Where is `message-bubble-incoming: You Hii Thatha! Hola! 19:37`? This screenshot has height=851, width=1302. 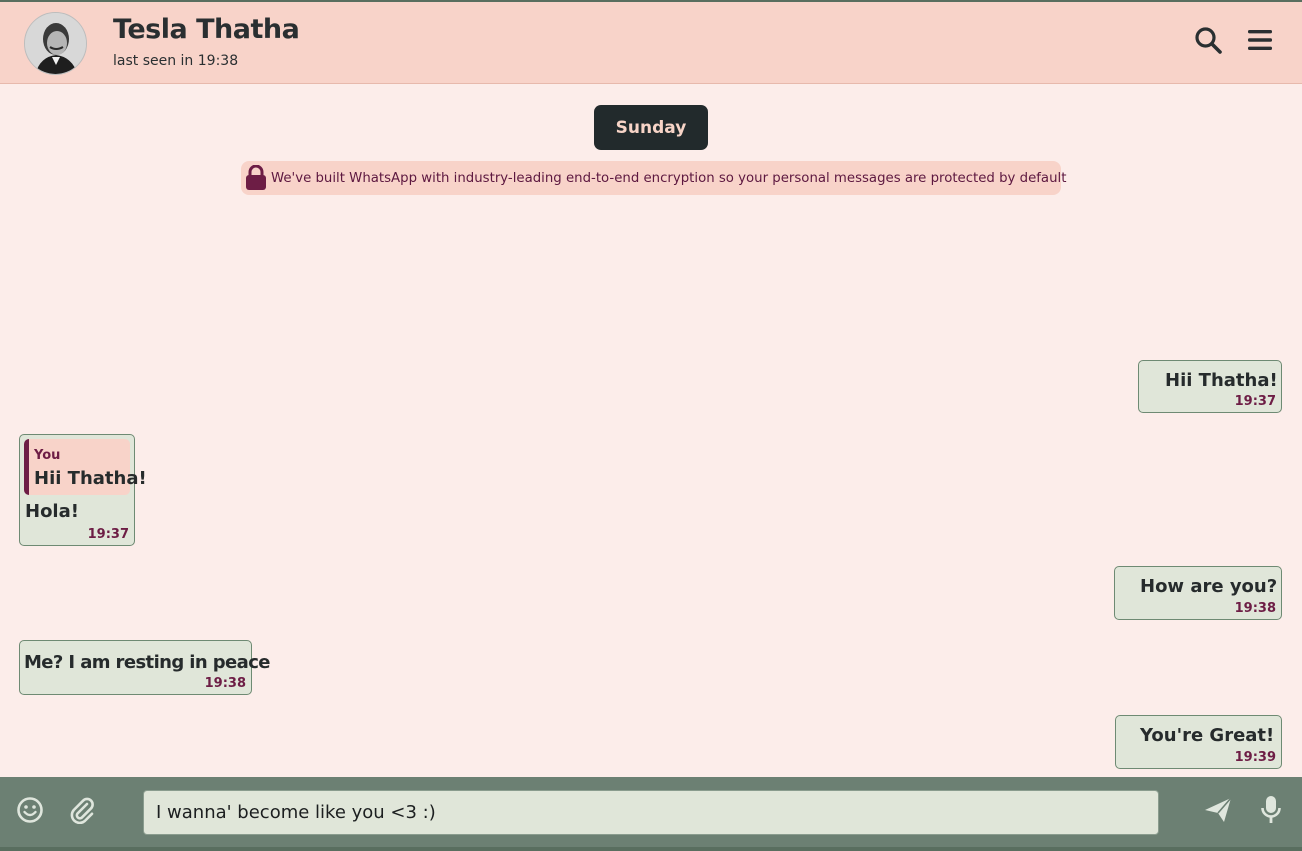 message-bubble-incoming: You Hii Thatha! Hola! 19:37 is located at coordinates (83, 490).